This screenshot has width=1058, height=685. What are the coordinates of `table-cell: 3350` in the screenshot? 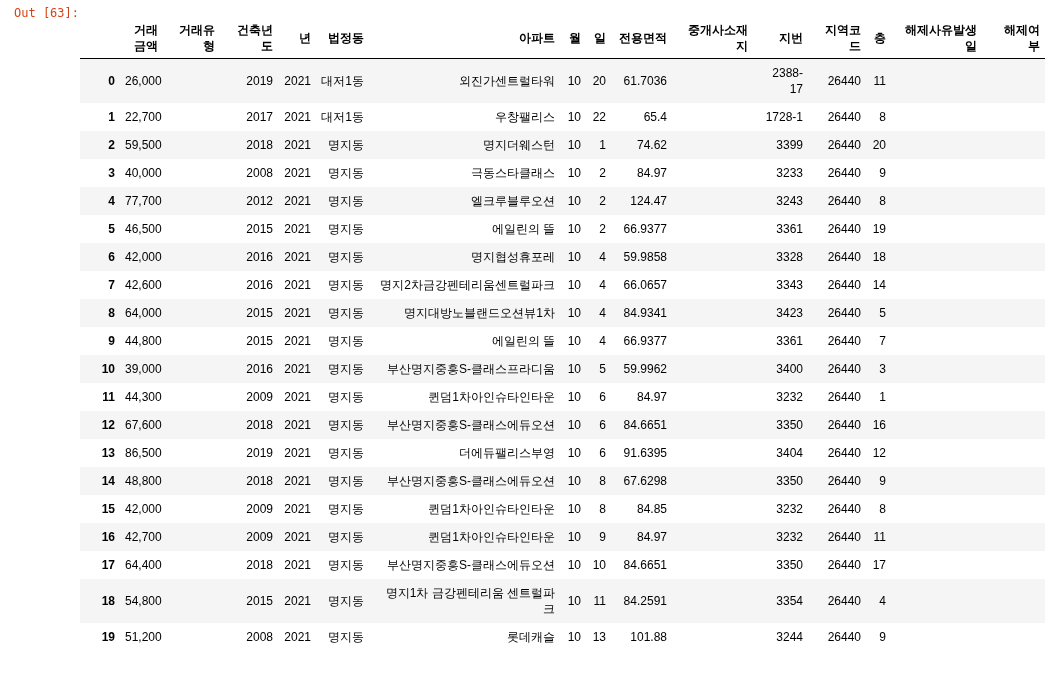 It's located at (789, 481).